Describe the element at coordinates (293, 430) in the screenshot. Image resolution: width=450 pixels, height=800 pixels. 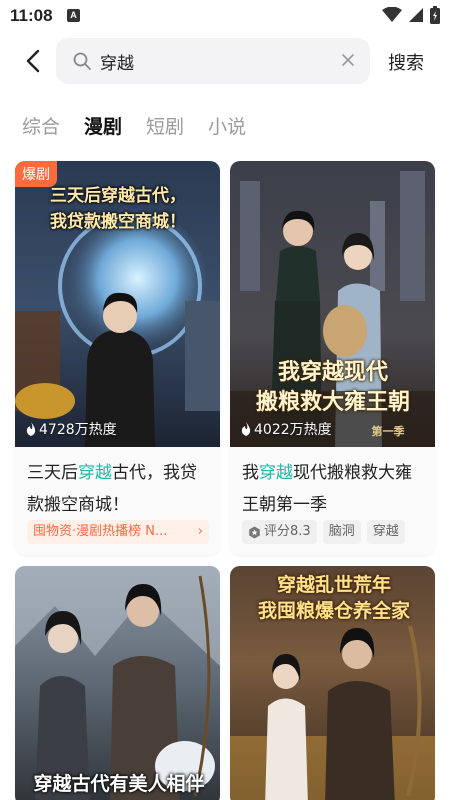
I see `heat-text: 4022万热度` at that location.